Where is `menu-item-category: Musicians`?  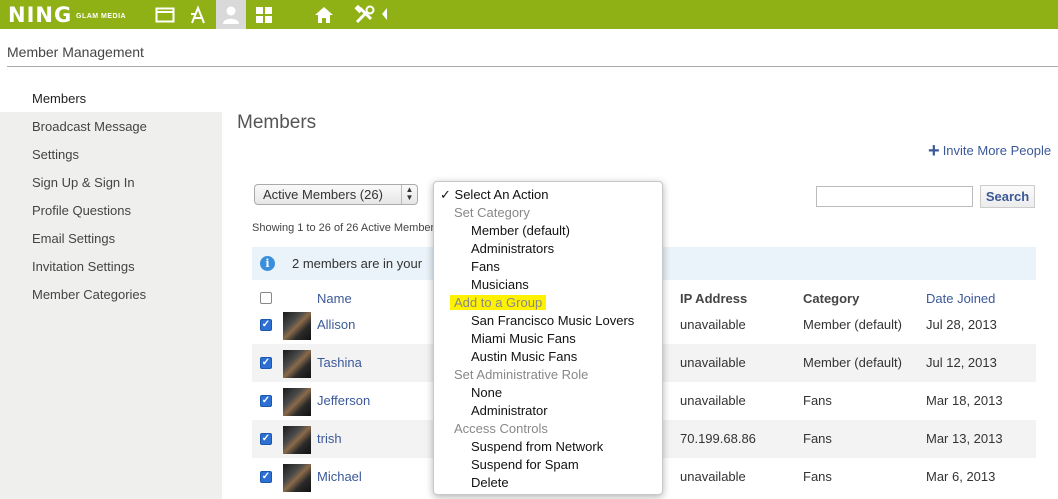
menu-item-category: Musicians is located at coordinates (548, 285).